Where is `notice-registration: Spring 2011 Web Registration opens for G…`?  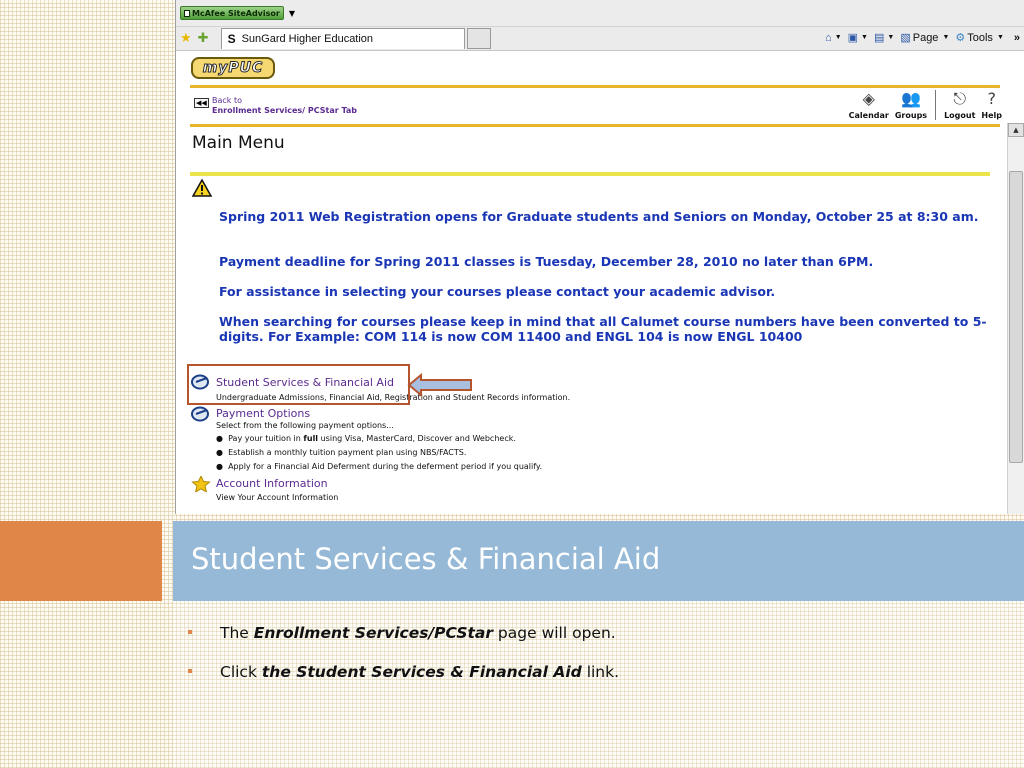
notice-registration: Spring 2011 Web Registration opens for G… is located at coordinates (599, 216).